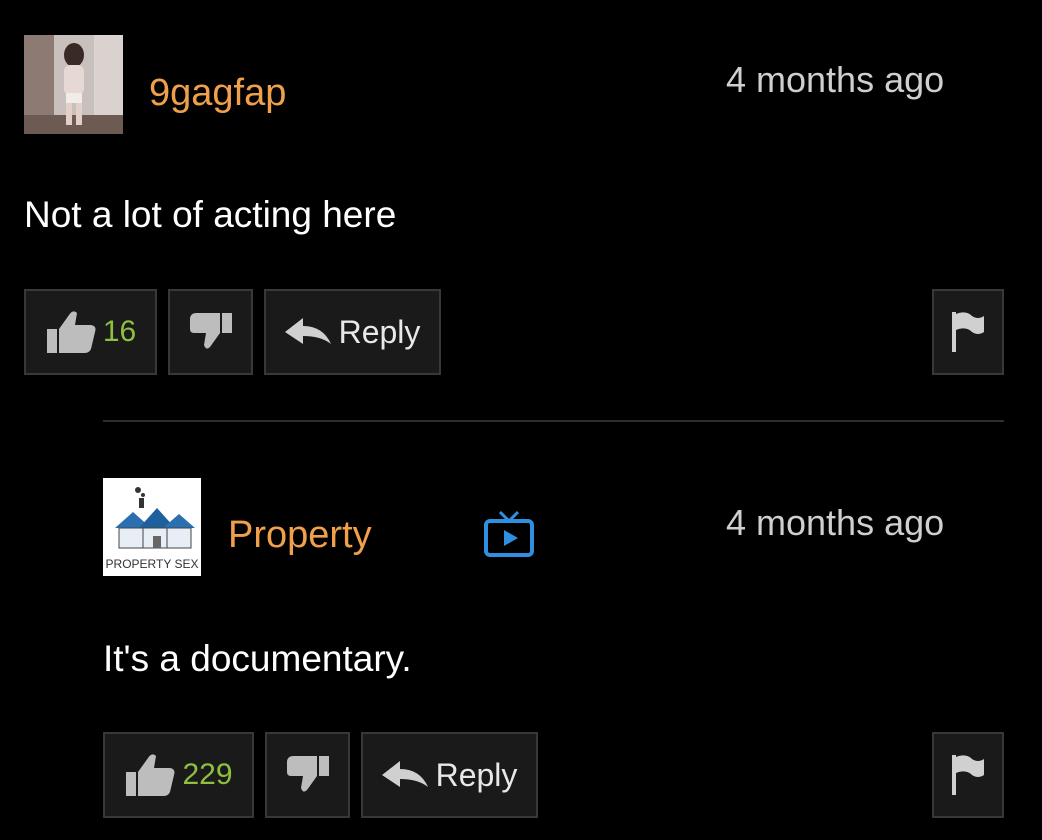 The height and width of the screenshot is (840, 1042). I want to click on like-button: 16, so click(90, 332).